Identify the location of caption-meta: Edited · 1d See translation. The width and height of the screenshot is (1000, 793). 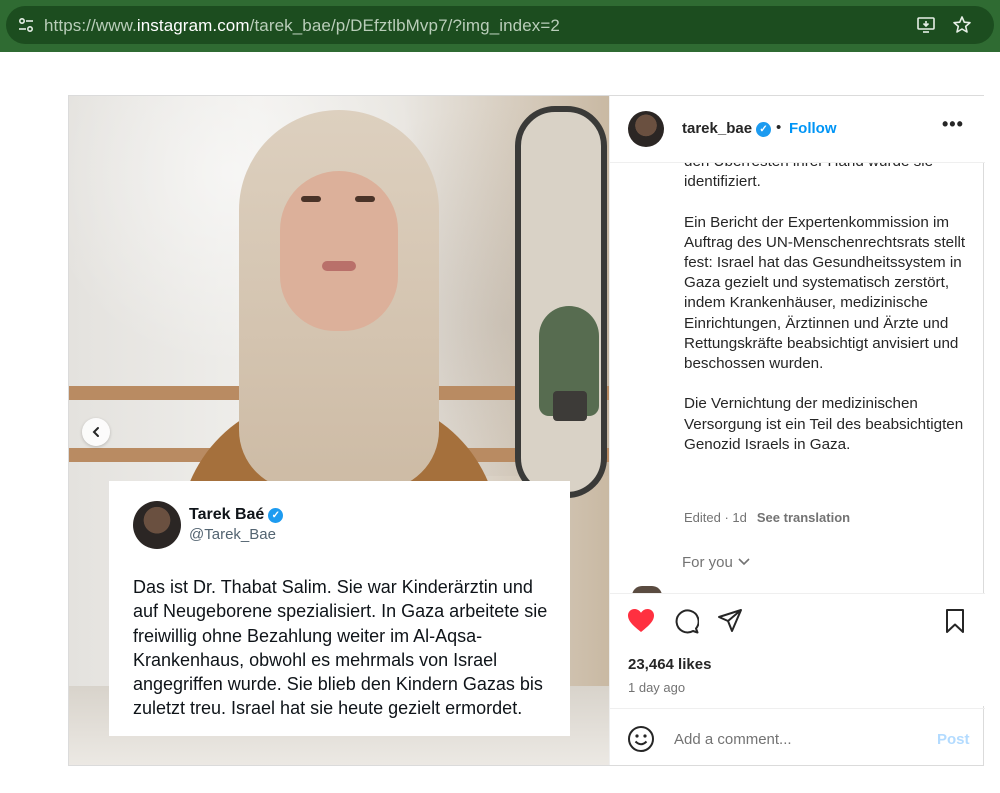
(767, 517).